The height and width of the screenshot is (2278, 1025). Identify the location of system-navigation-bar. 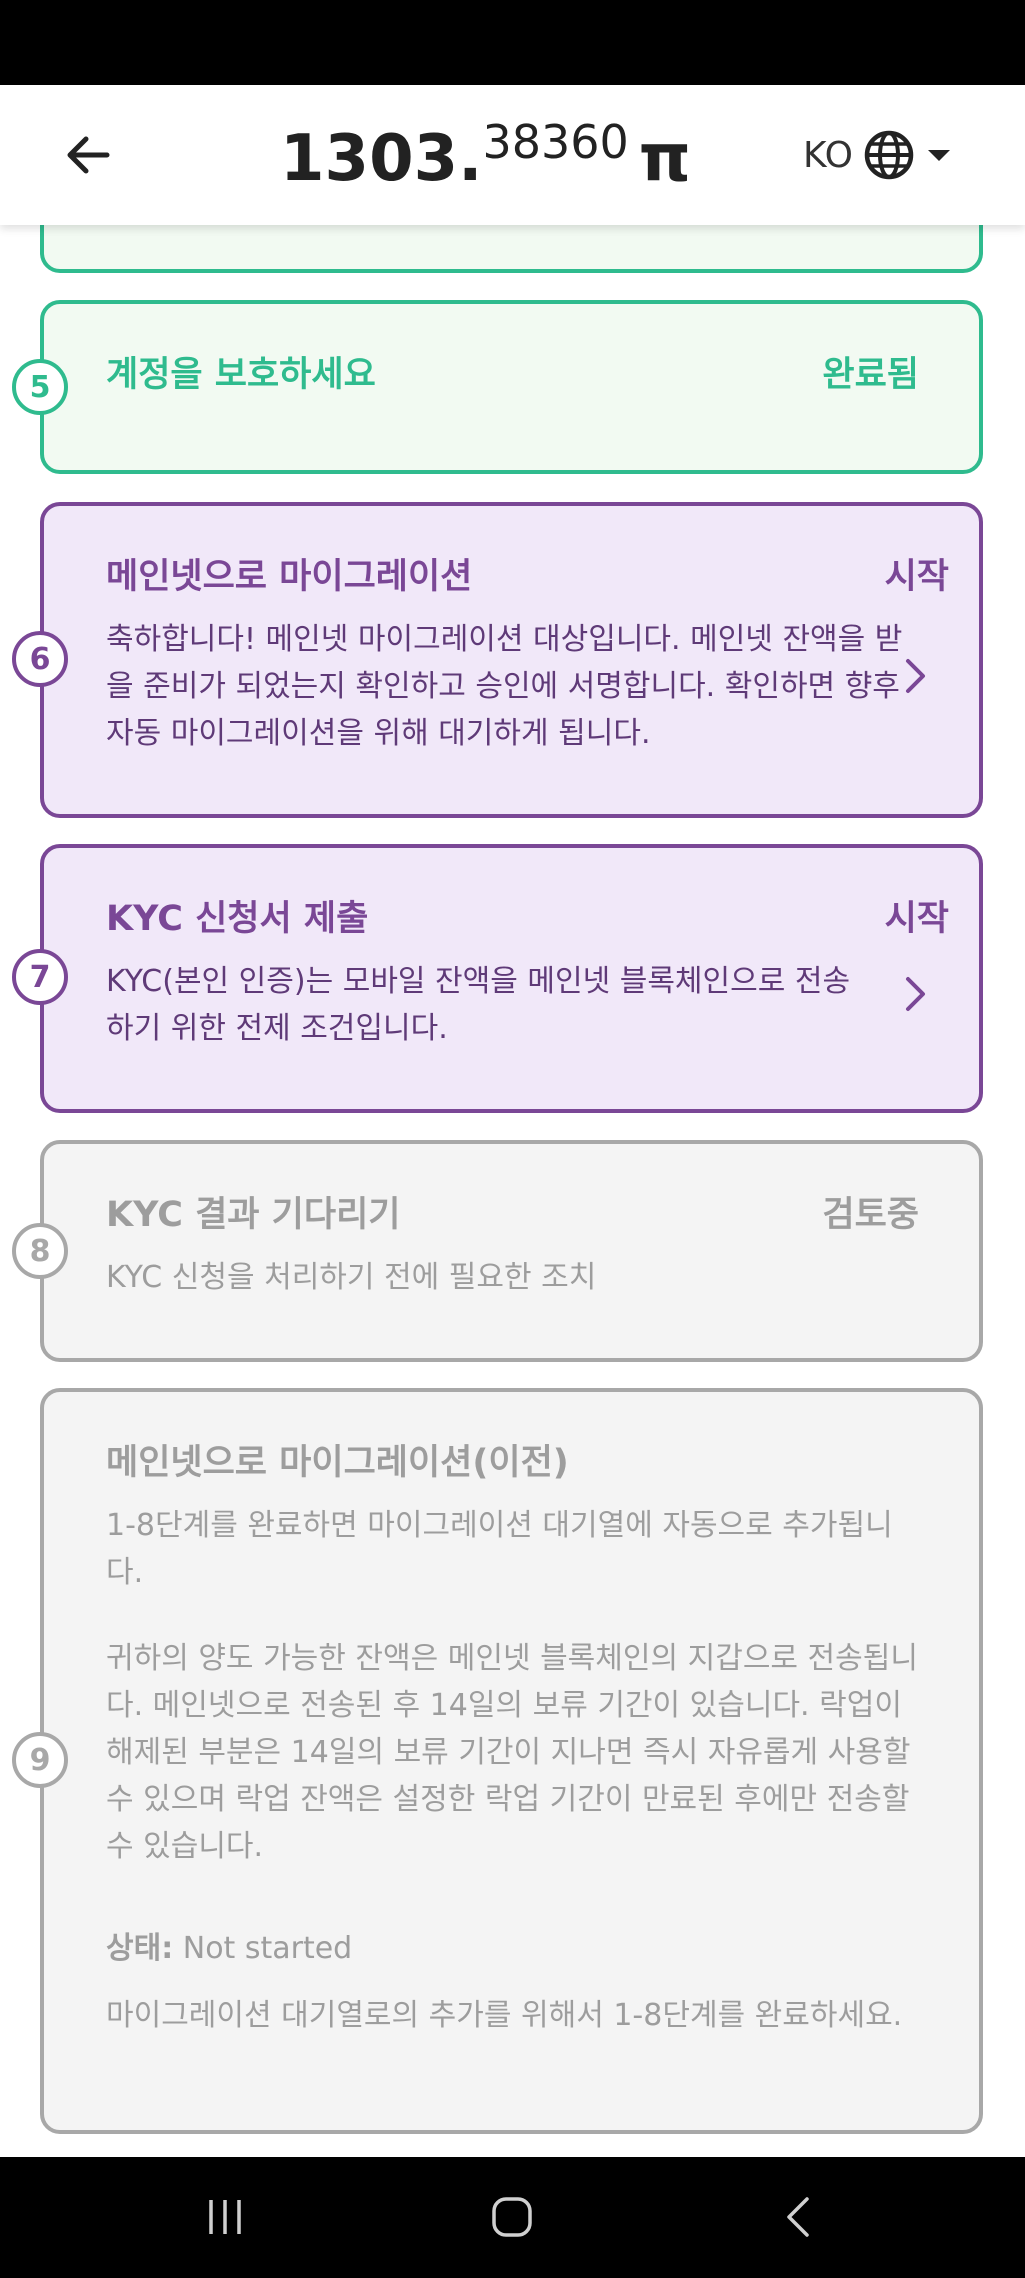
(512, 2217).